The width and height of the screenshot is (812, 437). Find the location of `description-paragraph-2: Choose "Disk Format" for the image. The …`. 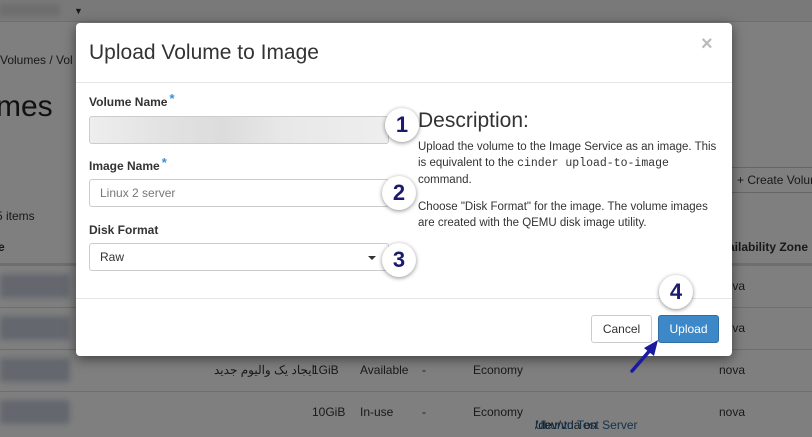

description-paragraph-2: Choose "Disk Format" for the image. The … is located at coordinates (563, 215).